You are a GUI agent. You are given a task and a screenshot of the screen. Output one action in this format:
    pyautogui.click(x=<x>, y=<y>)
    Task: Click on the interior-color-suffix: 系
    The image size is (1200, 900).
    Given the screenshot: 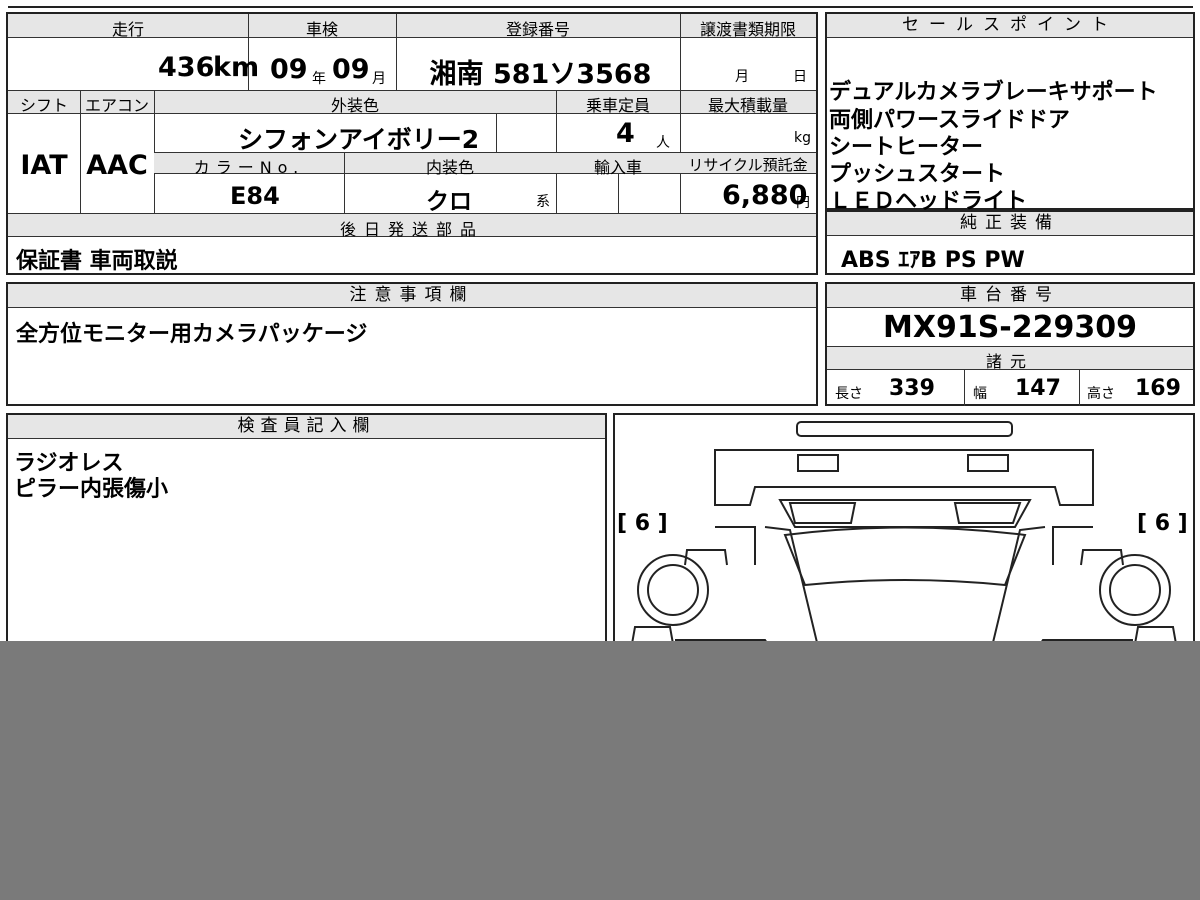 What is the action you would take?
    pyautogui.click(x=543, y=202)
    